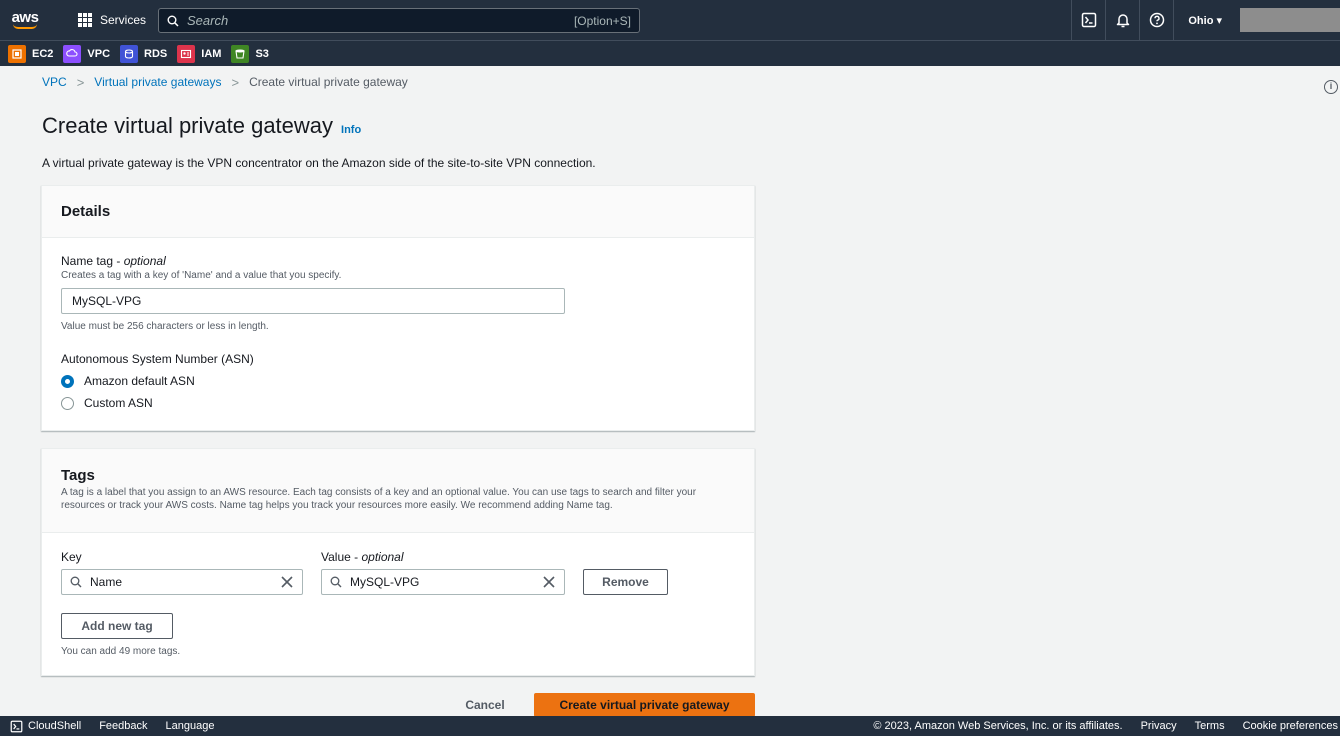 The width and height of the screenshot is (1340, 736). Describe the element at coordinates (328, 82) in the screenshot. I see `breadcrumb-current: Create virtual private gateway` at that location.